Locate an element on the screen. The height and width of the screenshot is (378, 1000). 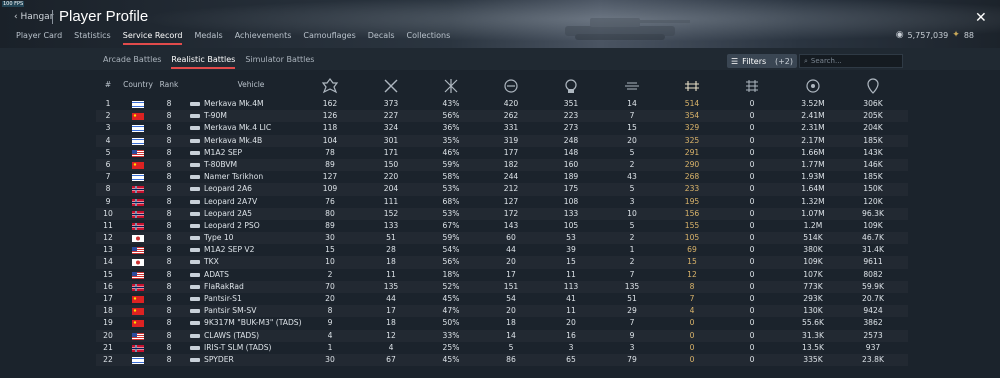
stat-cell: 69 is located at coordinates (692, 250).